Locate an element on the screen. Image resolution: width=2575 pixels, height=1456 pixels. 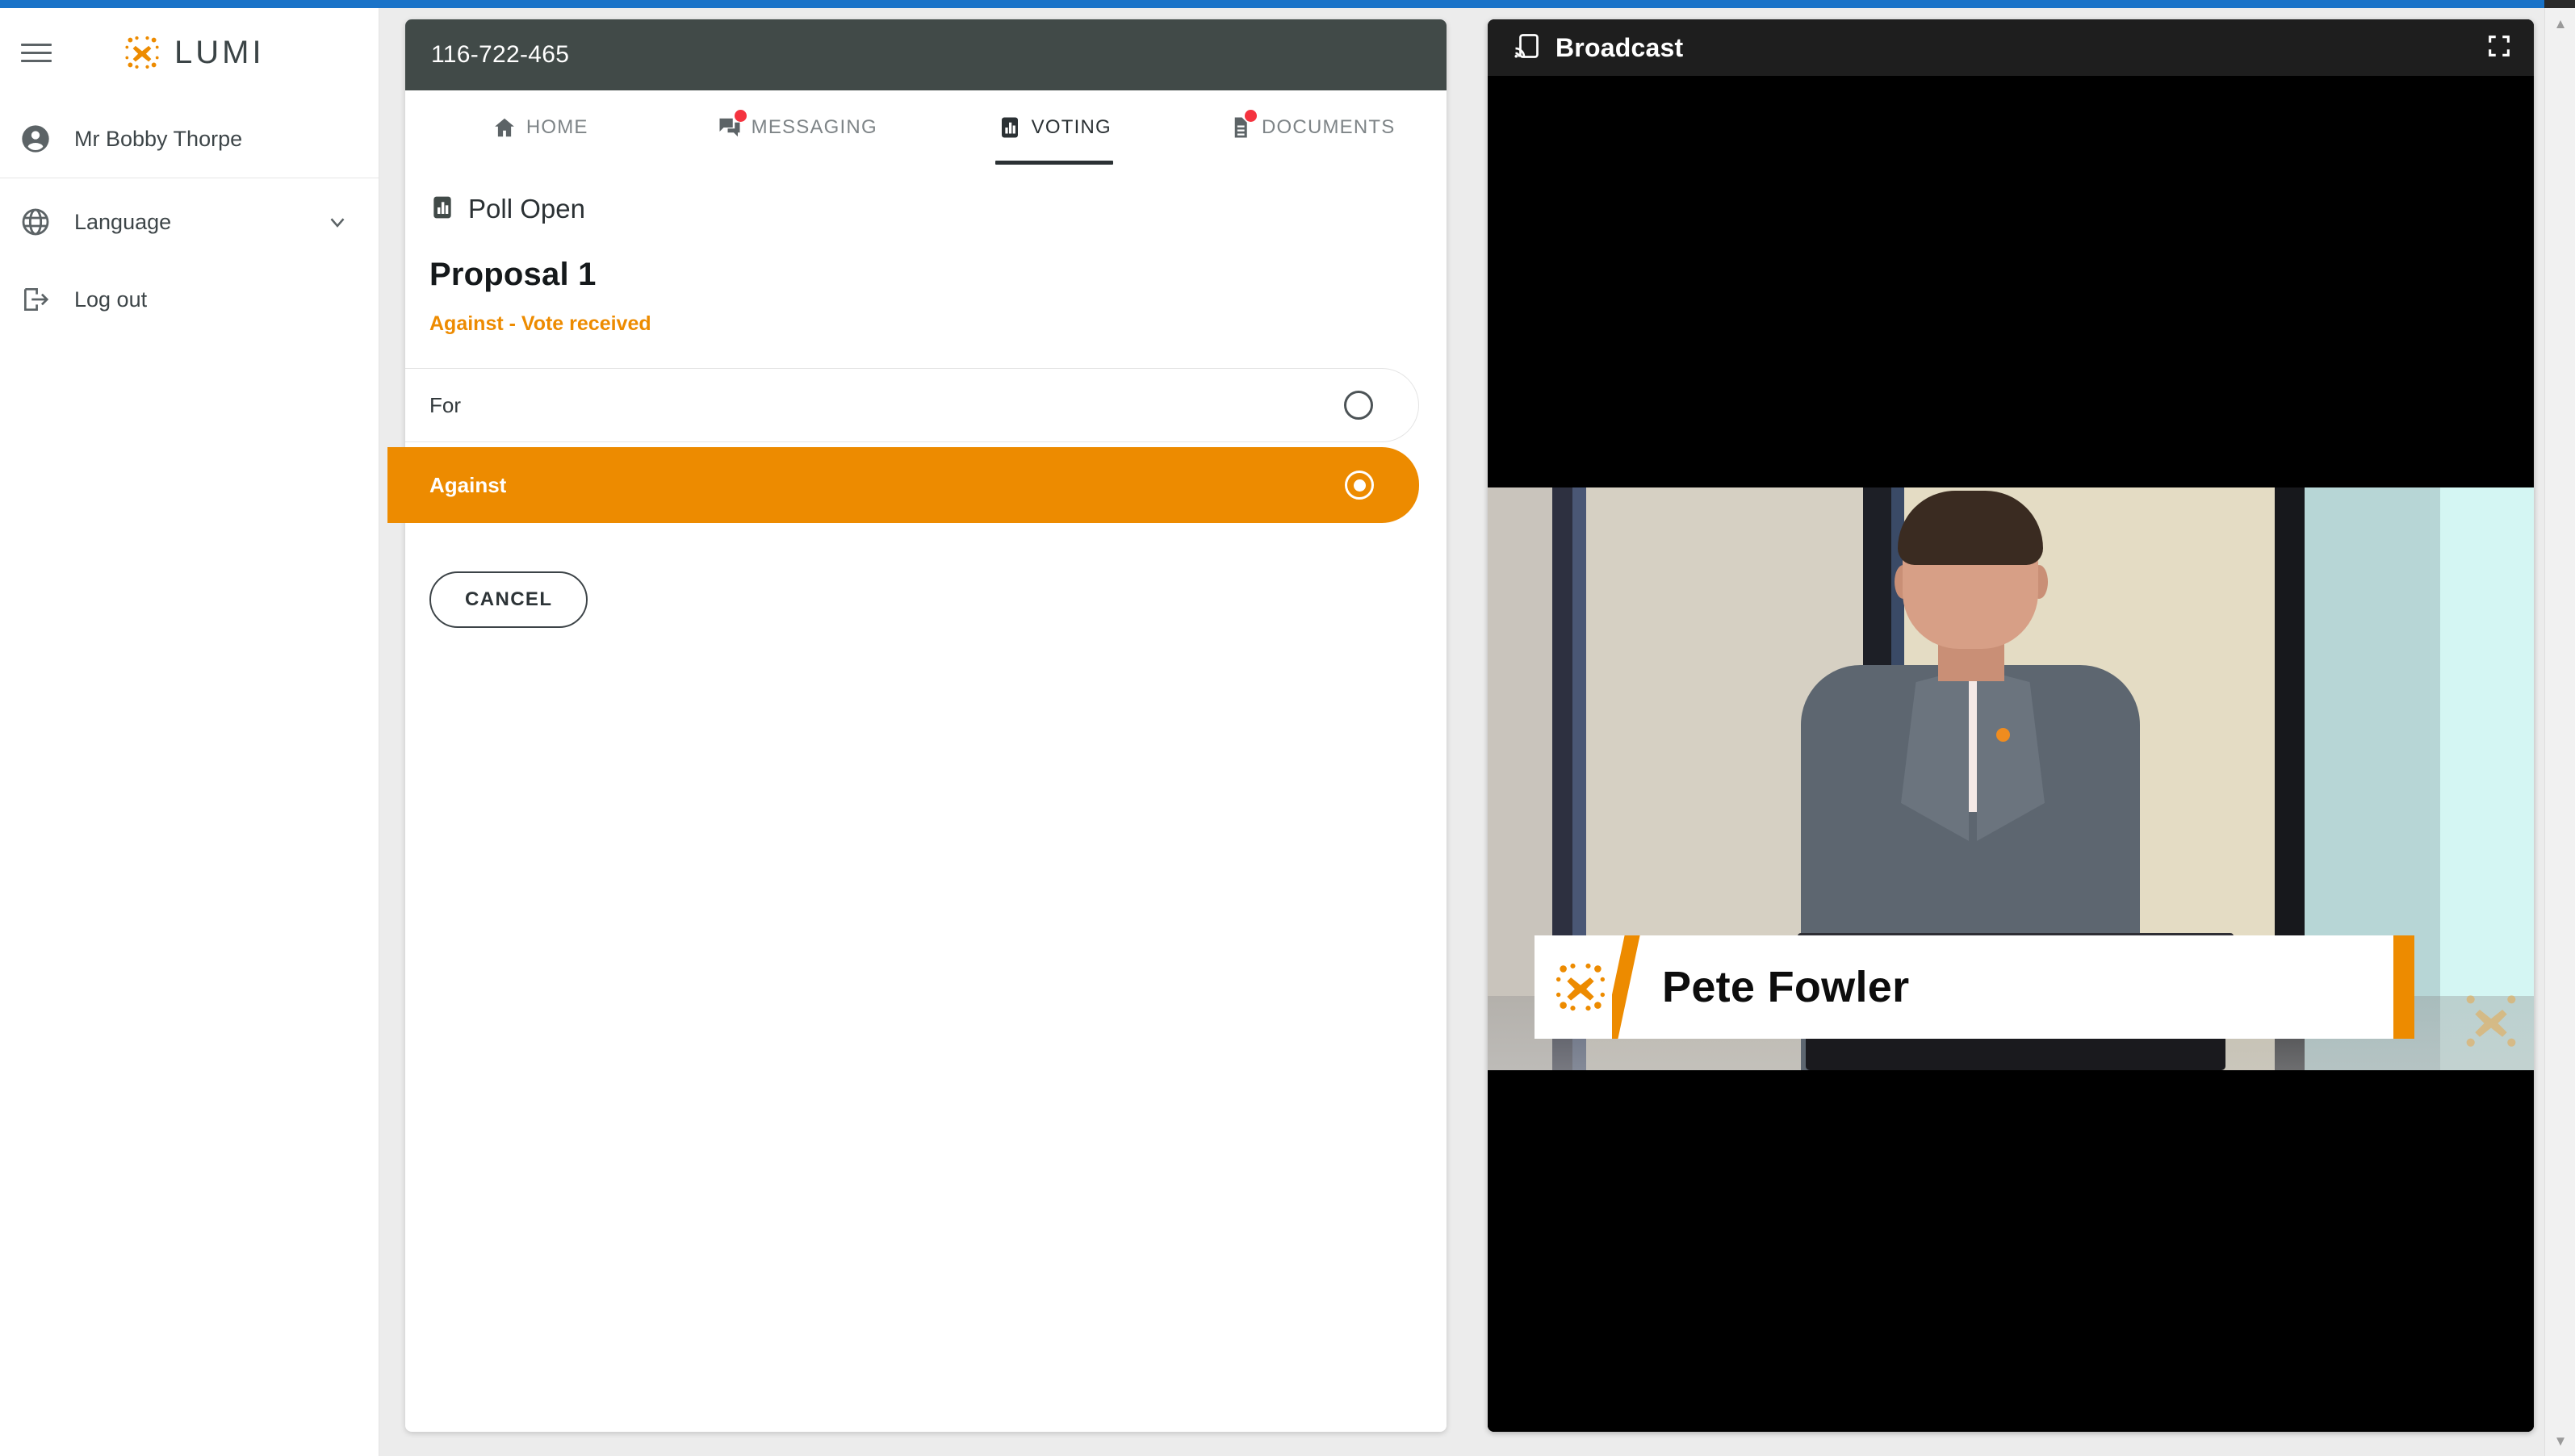
tab-active-underline is located at coordinates (1054, 163).